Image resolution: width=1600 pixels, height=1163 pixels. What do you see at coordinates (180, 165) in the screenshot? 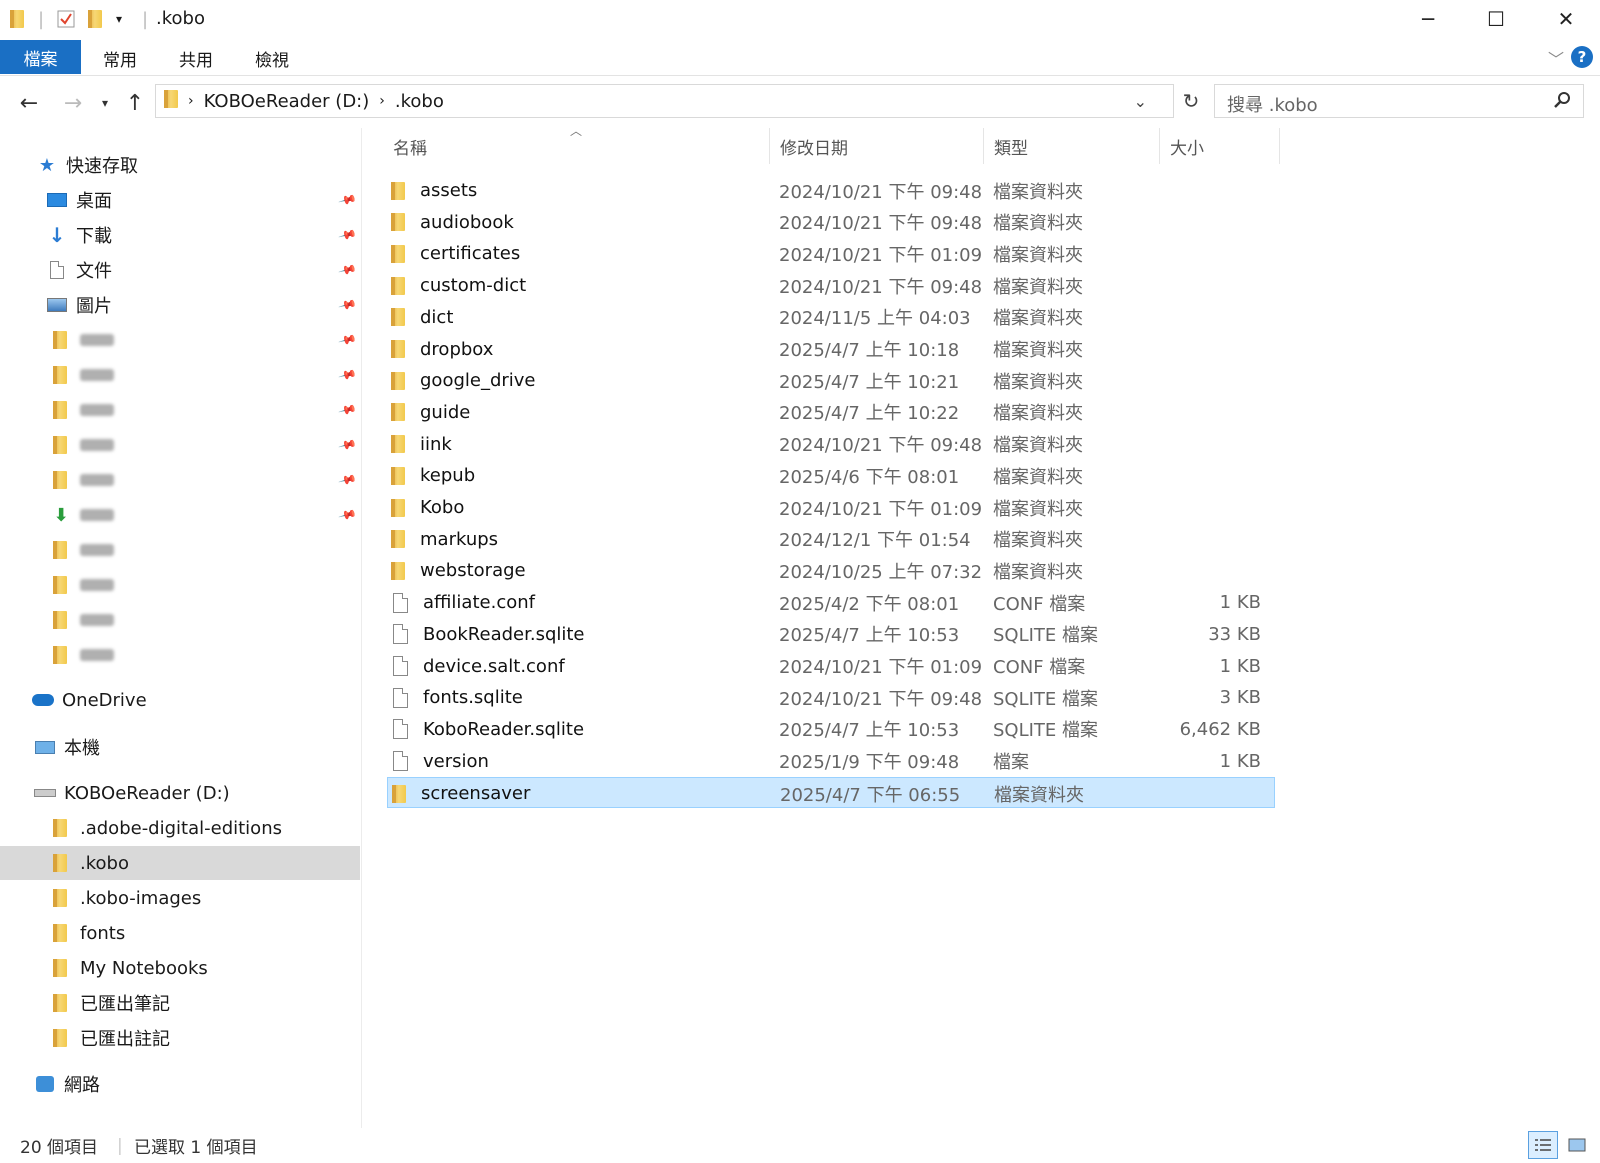
I see `nav-quick-access: ★ 快速存取` at bounding box center [180, 165].